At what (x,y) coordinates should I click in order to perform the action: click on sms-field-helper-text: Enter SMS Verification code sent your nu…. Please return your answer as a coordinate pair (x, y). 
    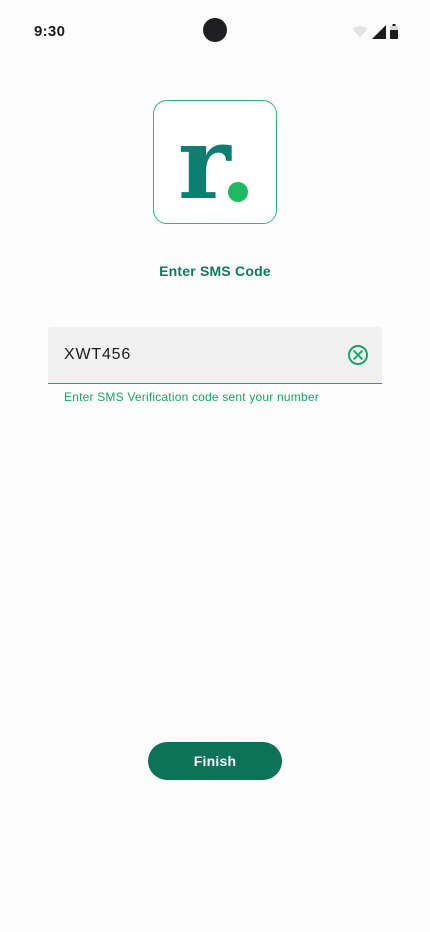
    Looking at the image, I should click on (191, 397).